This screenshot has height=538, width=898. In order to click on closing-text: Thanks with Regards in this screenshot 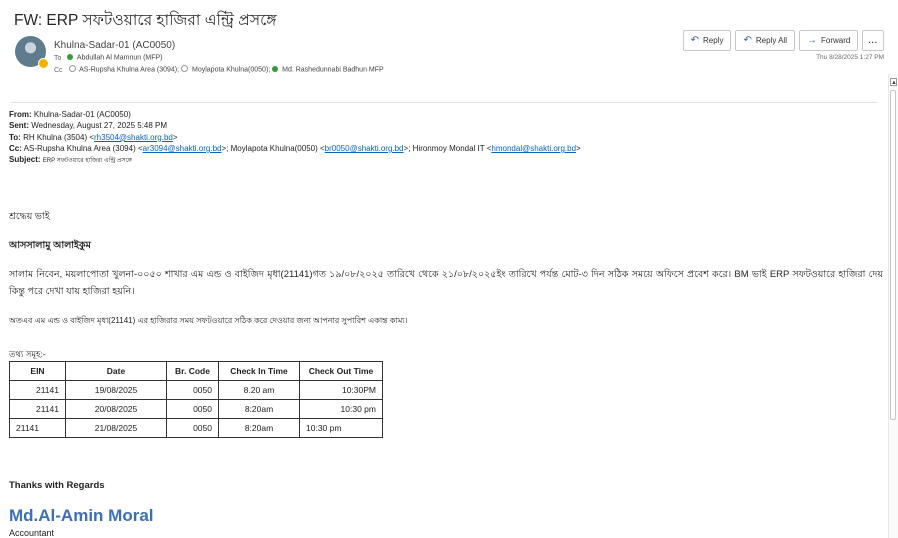, I will do `click(57, 485)`.